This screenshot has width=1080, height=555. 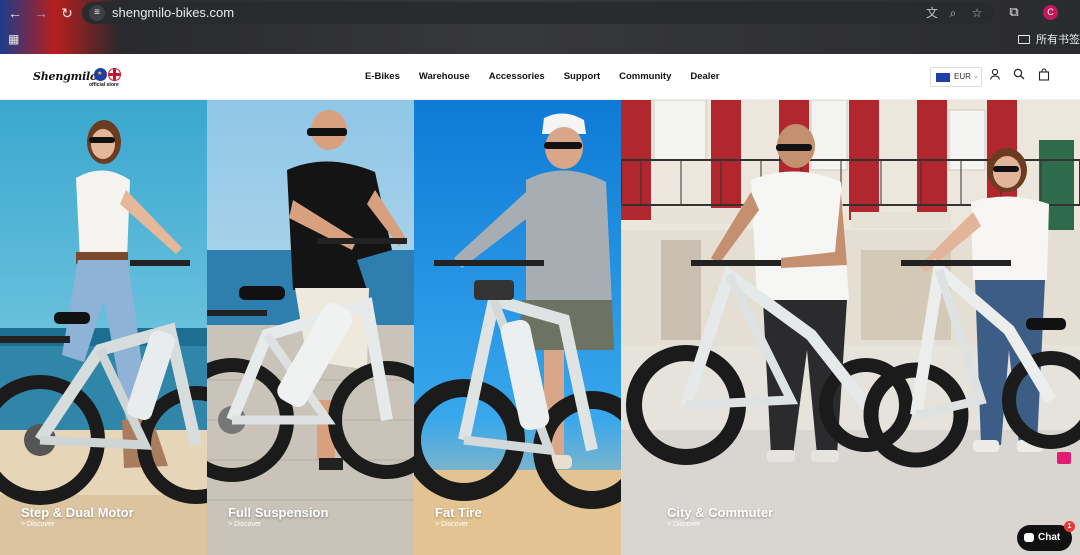 What do you see at coordinates (1058, 40) in the screenshot?
I see `bookmark-folder-label: 所有书签` at bounding box center [1058, 40].